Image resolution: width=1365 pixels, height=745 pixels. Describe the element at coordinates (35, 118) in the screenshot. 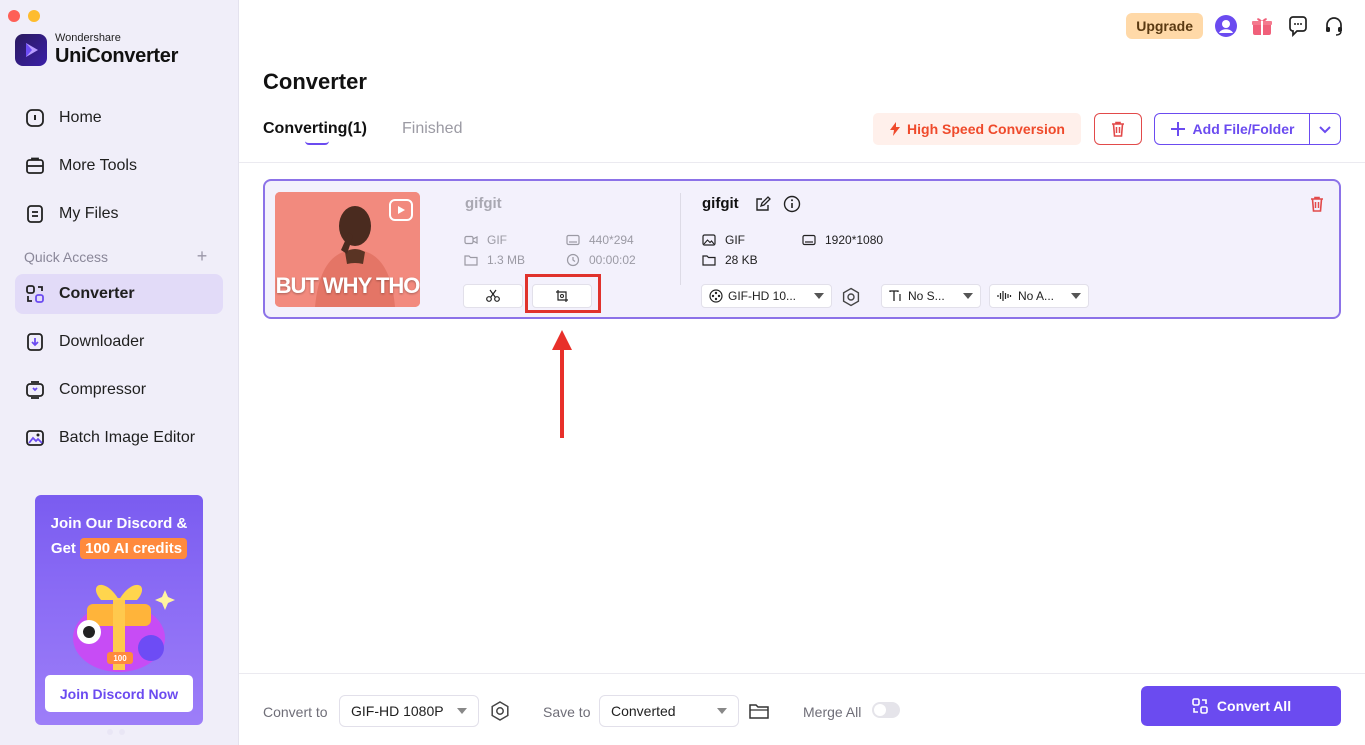

I see `home-icon` at that location.